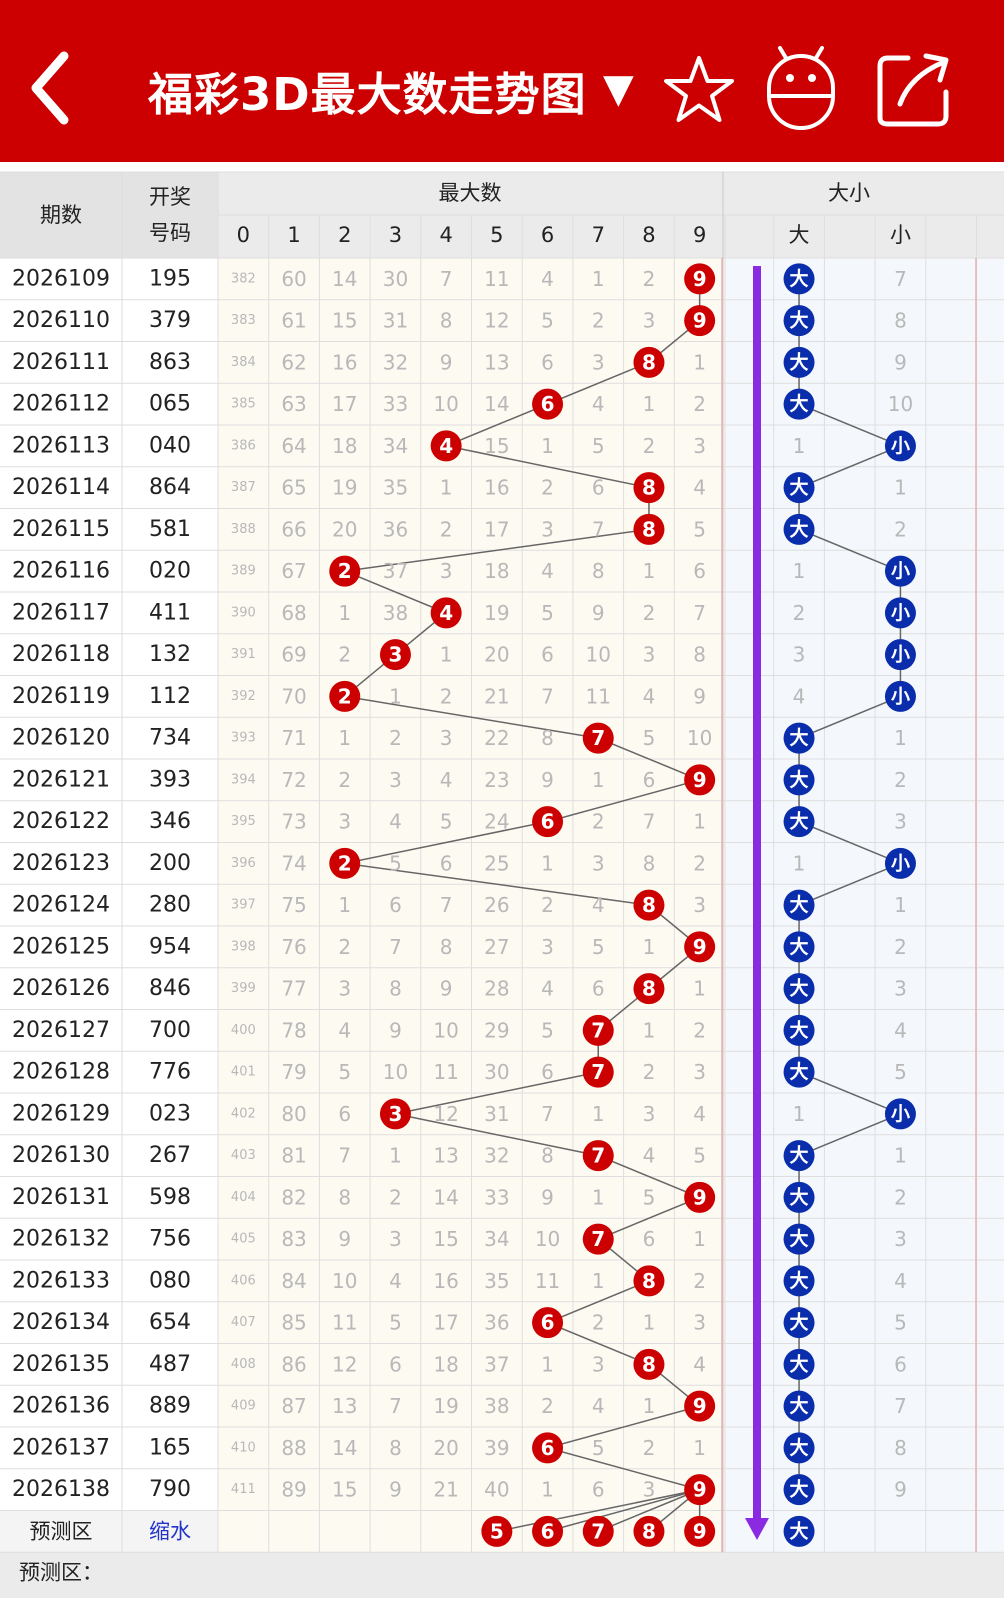 Image resolution: width=1004 pixels, height=1598 pixels. I want to click on miss-count: 28, so click(496, 989).